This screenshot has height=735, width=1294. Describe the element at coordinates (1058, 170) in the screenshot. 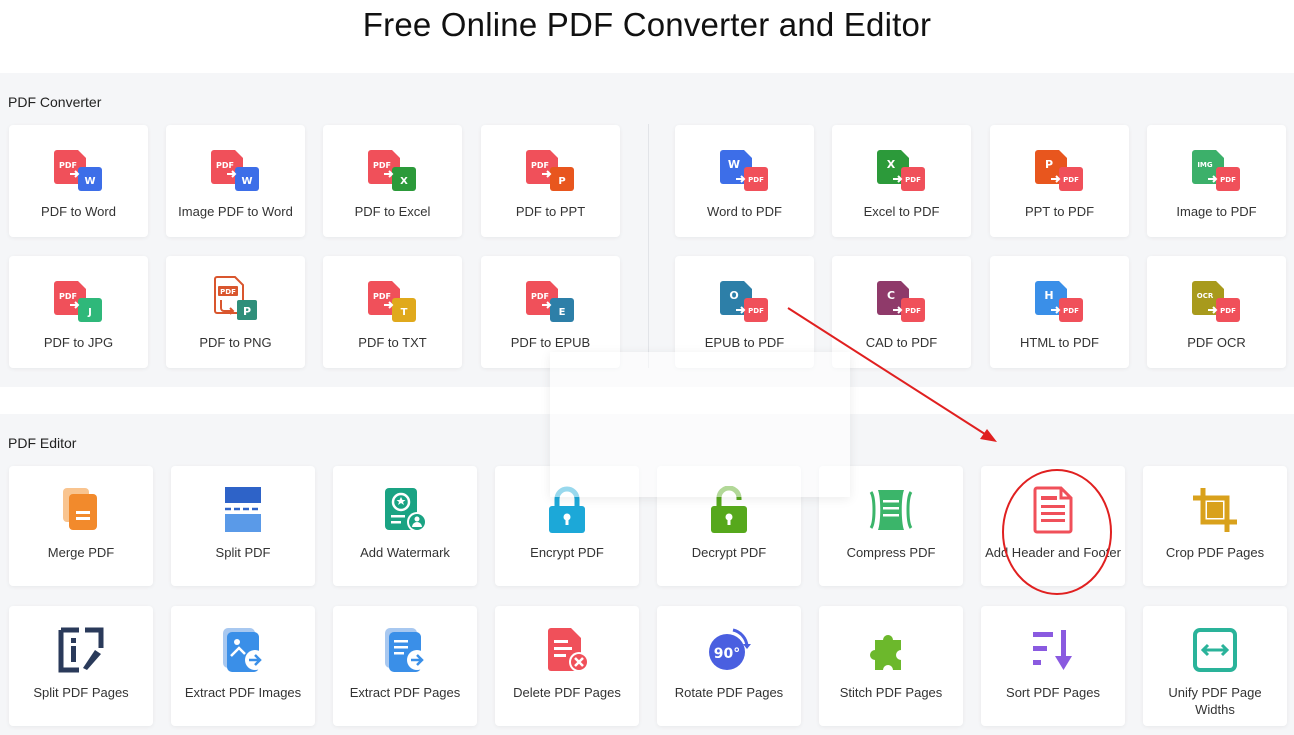

I see `ppt-to-pdf-icon: P PDF` at that location.